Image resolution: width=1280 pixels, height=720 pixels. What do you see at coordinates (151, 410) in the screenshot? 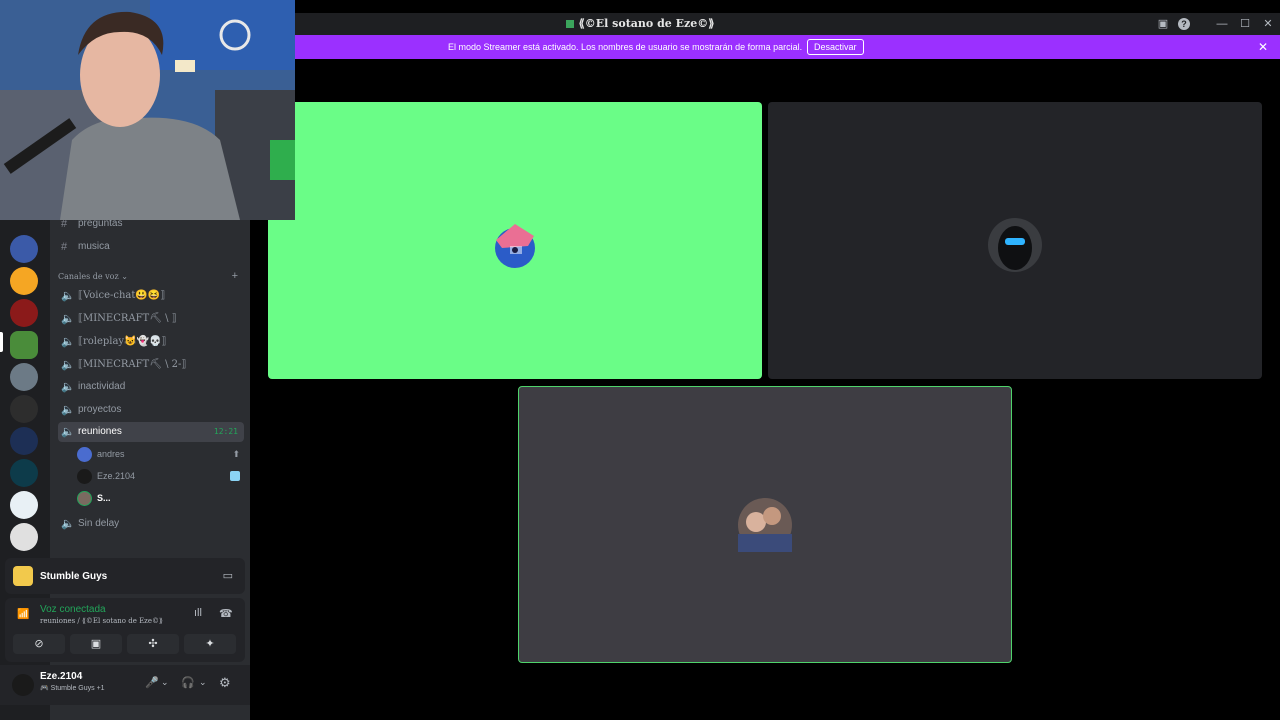
I see `voice-channel: 🔈 proyectos` at bounding box center [151, 410].